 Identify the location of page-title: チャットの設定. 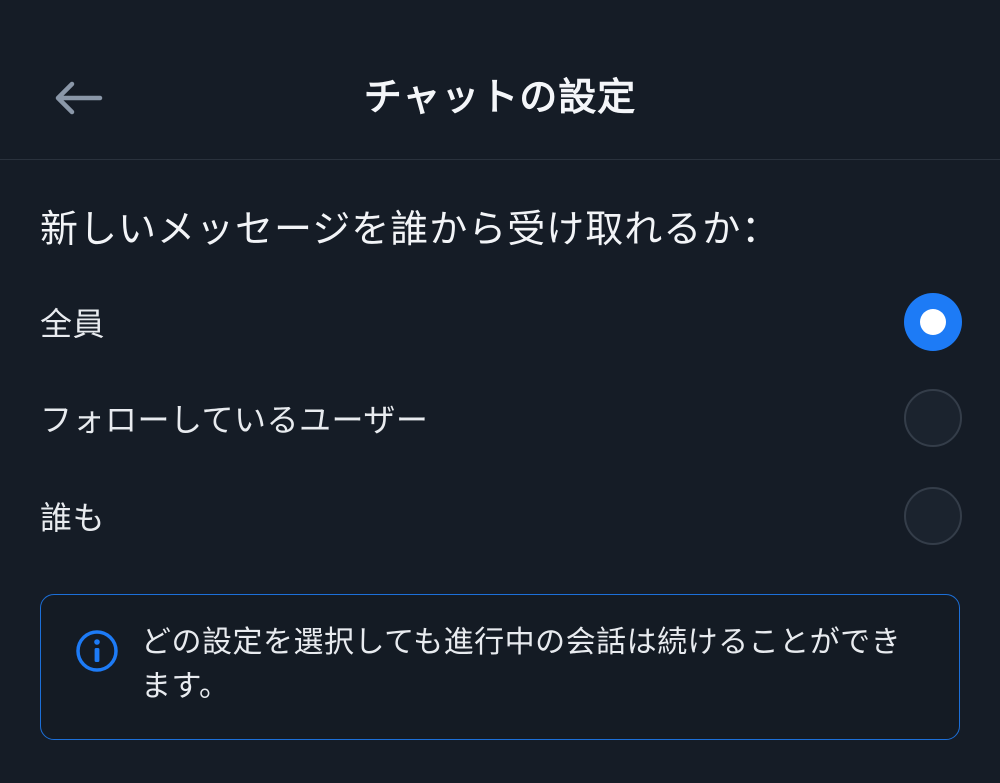
(500, 97).